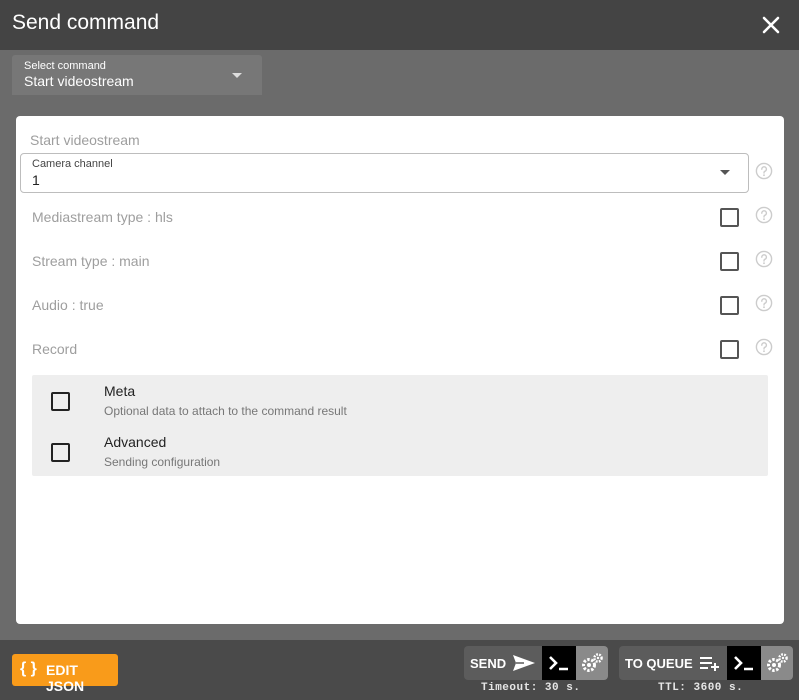 The image size is (799, 700). I want to click on ttl-caption: TTL: 3600 s., so click(701, 688).